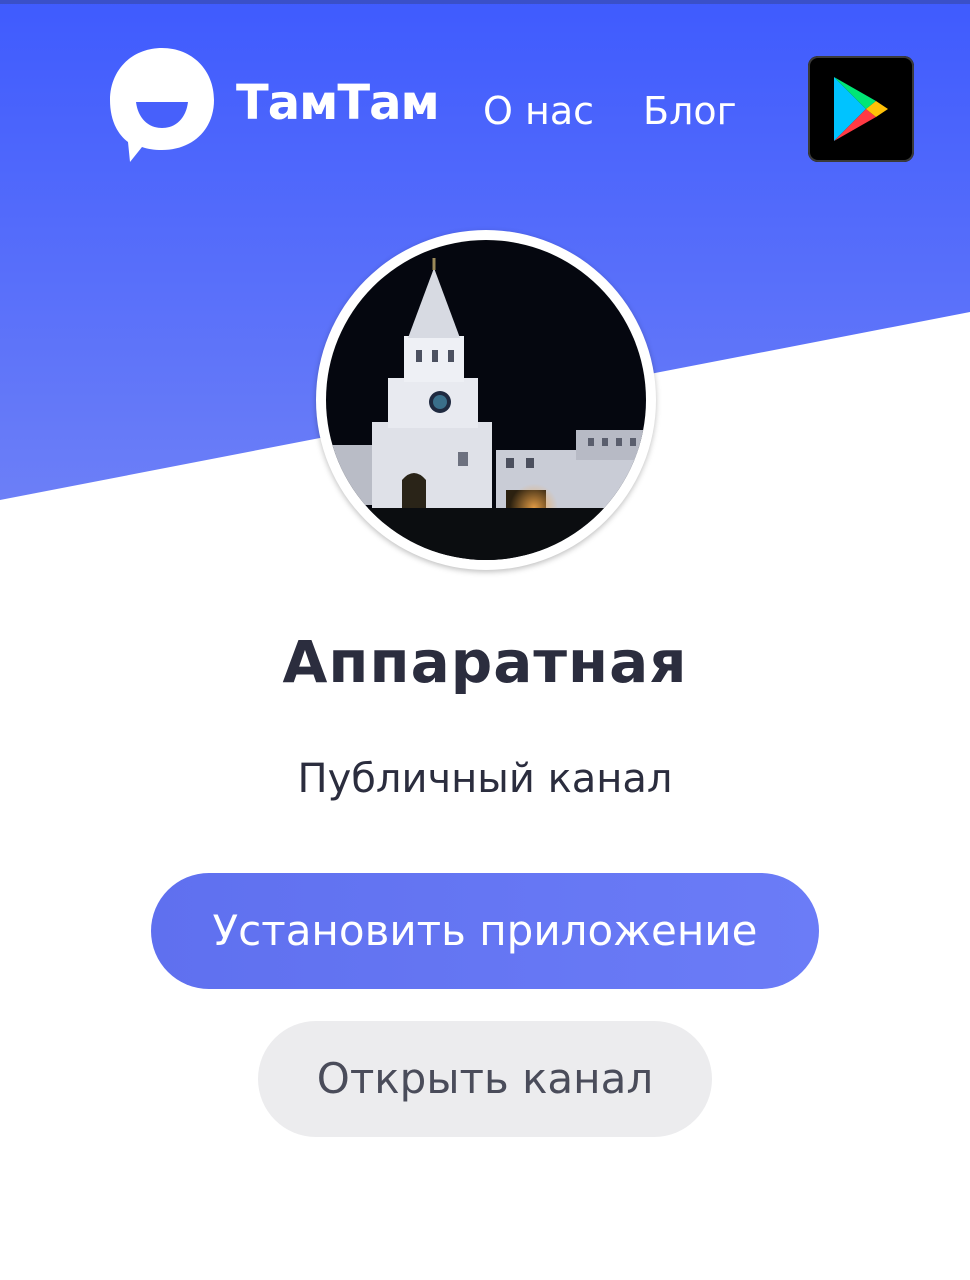 Image resolution: width=970 pixels, height=1280 pixels. I want to click on install-app-button: Установить приложение, so click(485, 931).